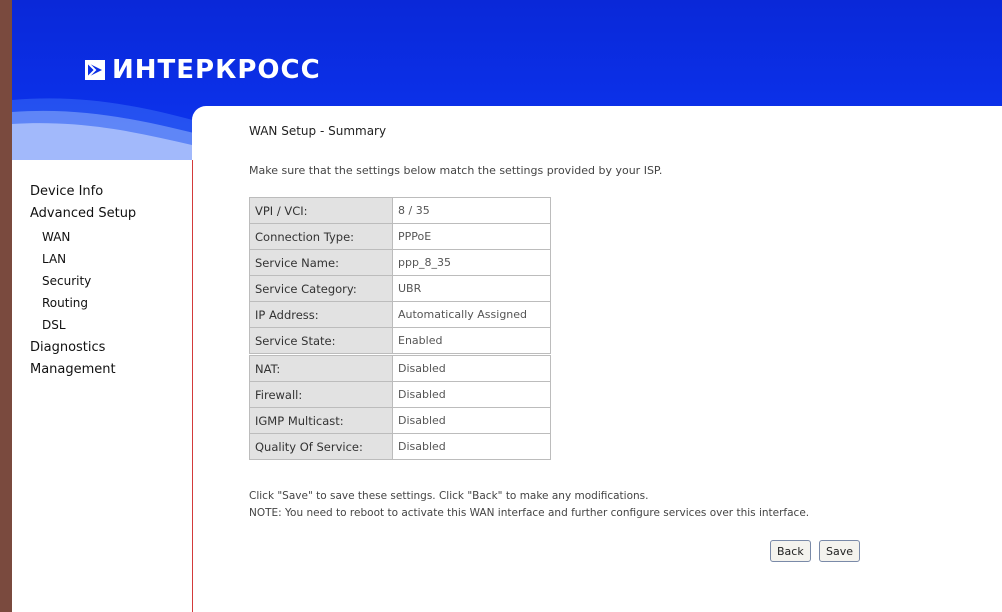  I want to click on sidebar-item-advanced-setup: Advanced Setup, so click(83, 213).